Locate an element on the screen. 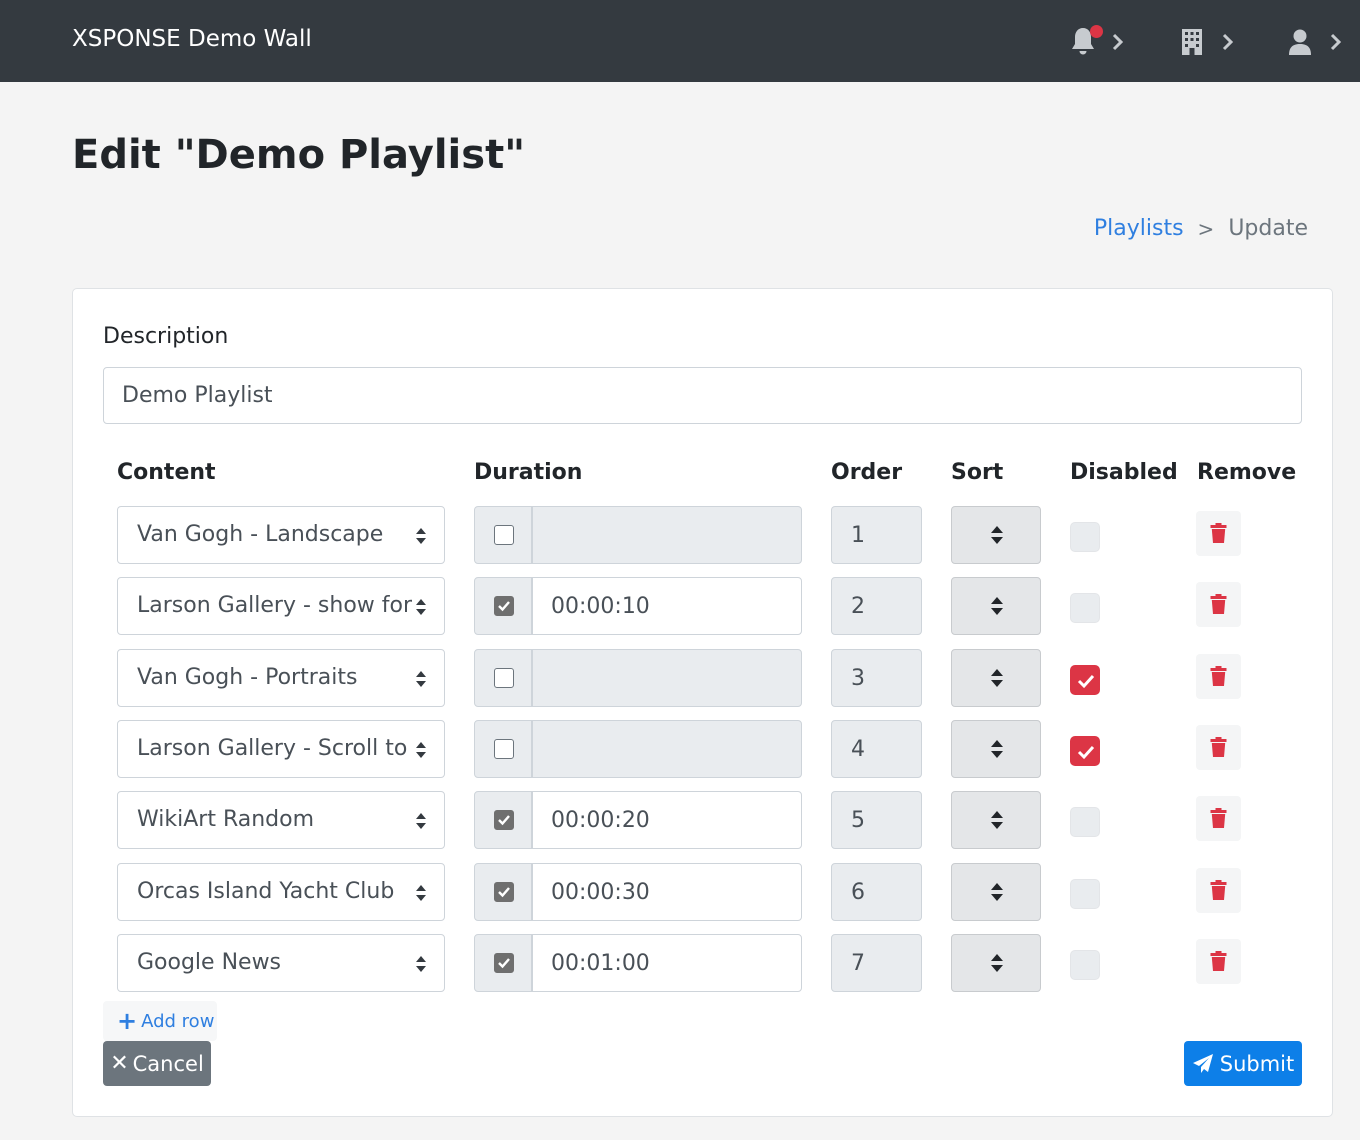 This screenshot has height=1140, width=1360. add-row-button: + Add row is located at coordinates (160, 1021).